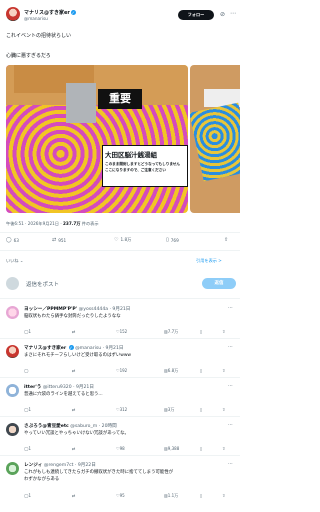 This screenshot has width=320, height=512. Describe the element at coordinates (121, 370) in the screenshot. I see `like-icon: ♡ 192` at that location.